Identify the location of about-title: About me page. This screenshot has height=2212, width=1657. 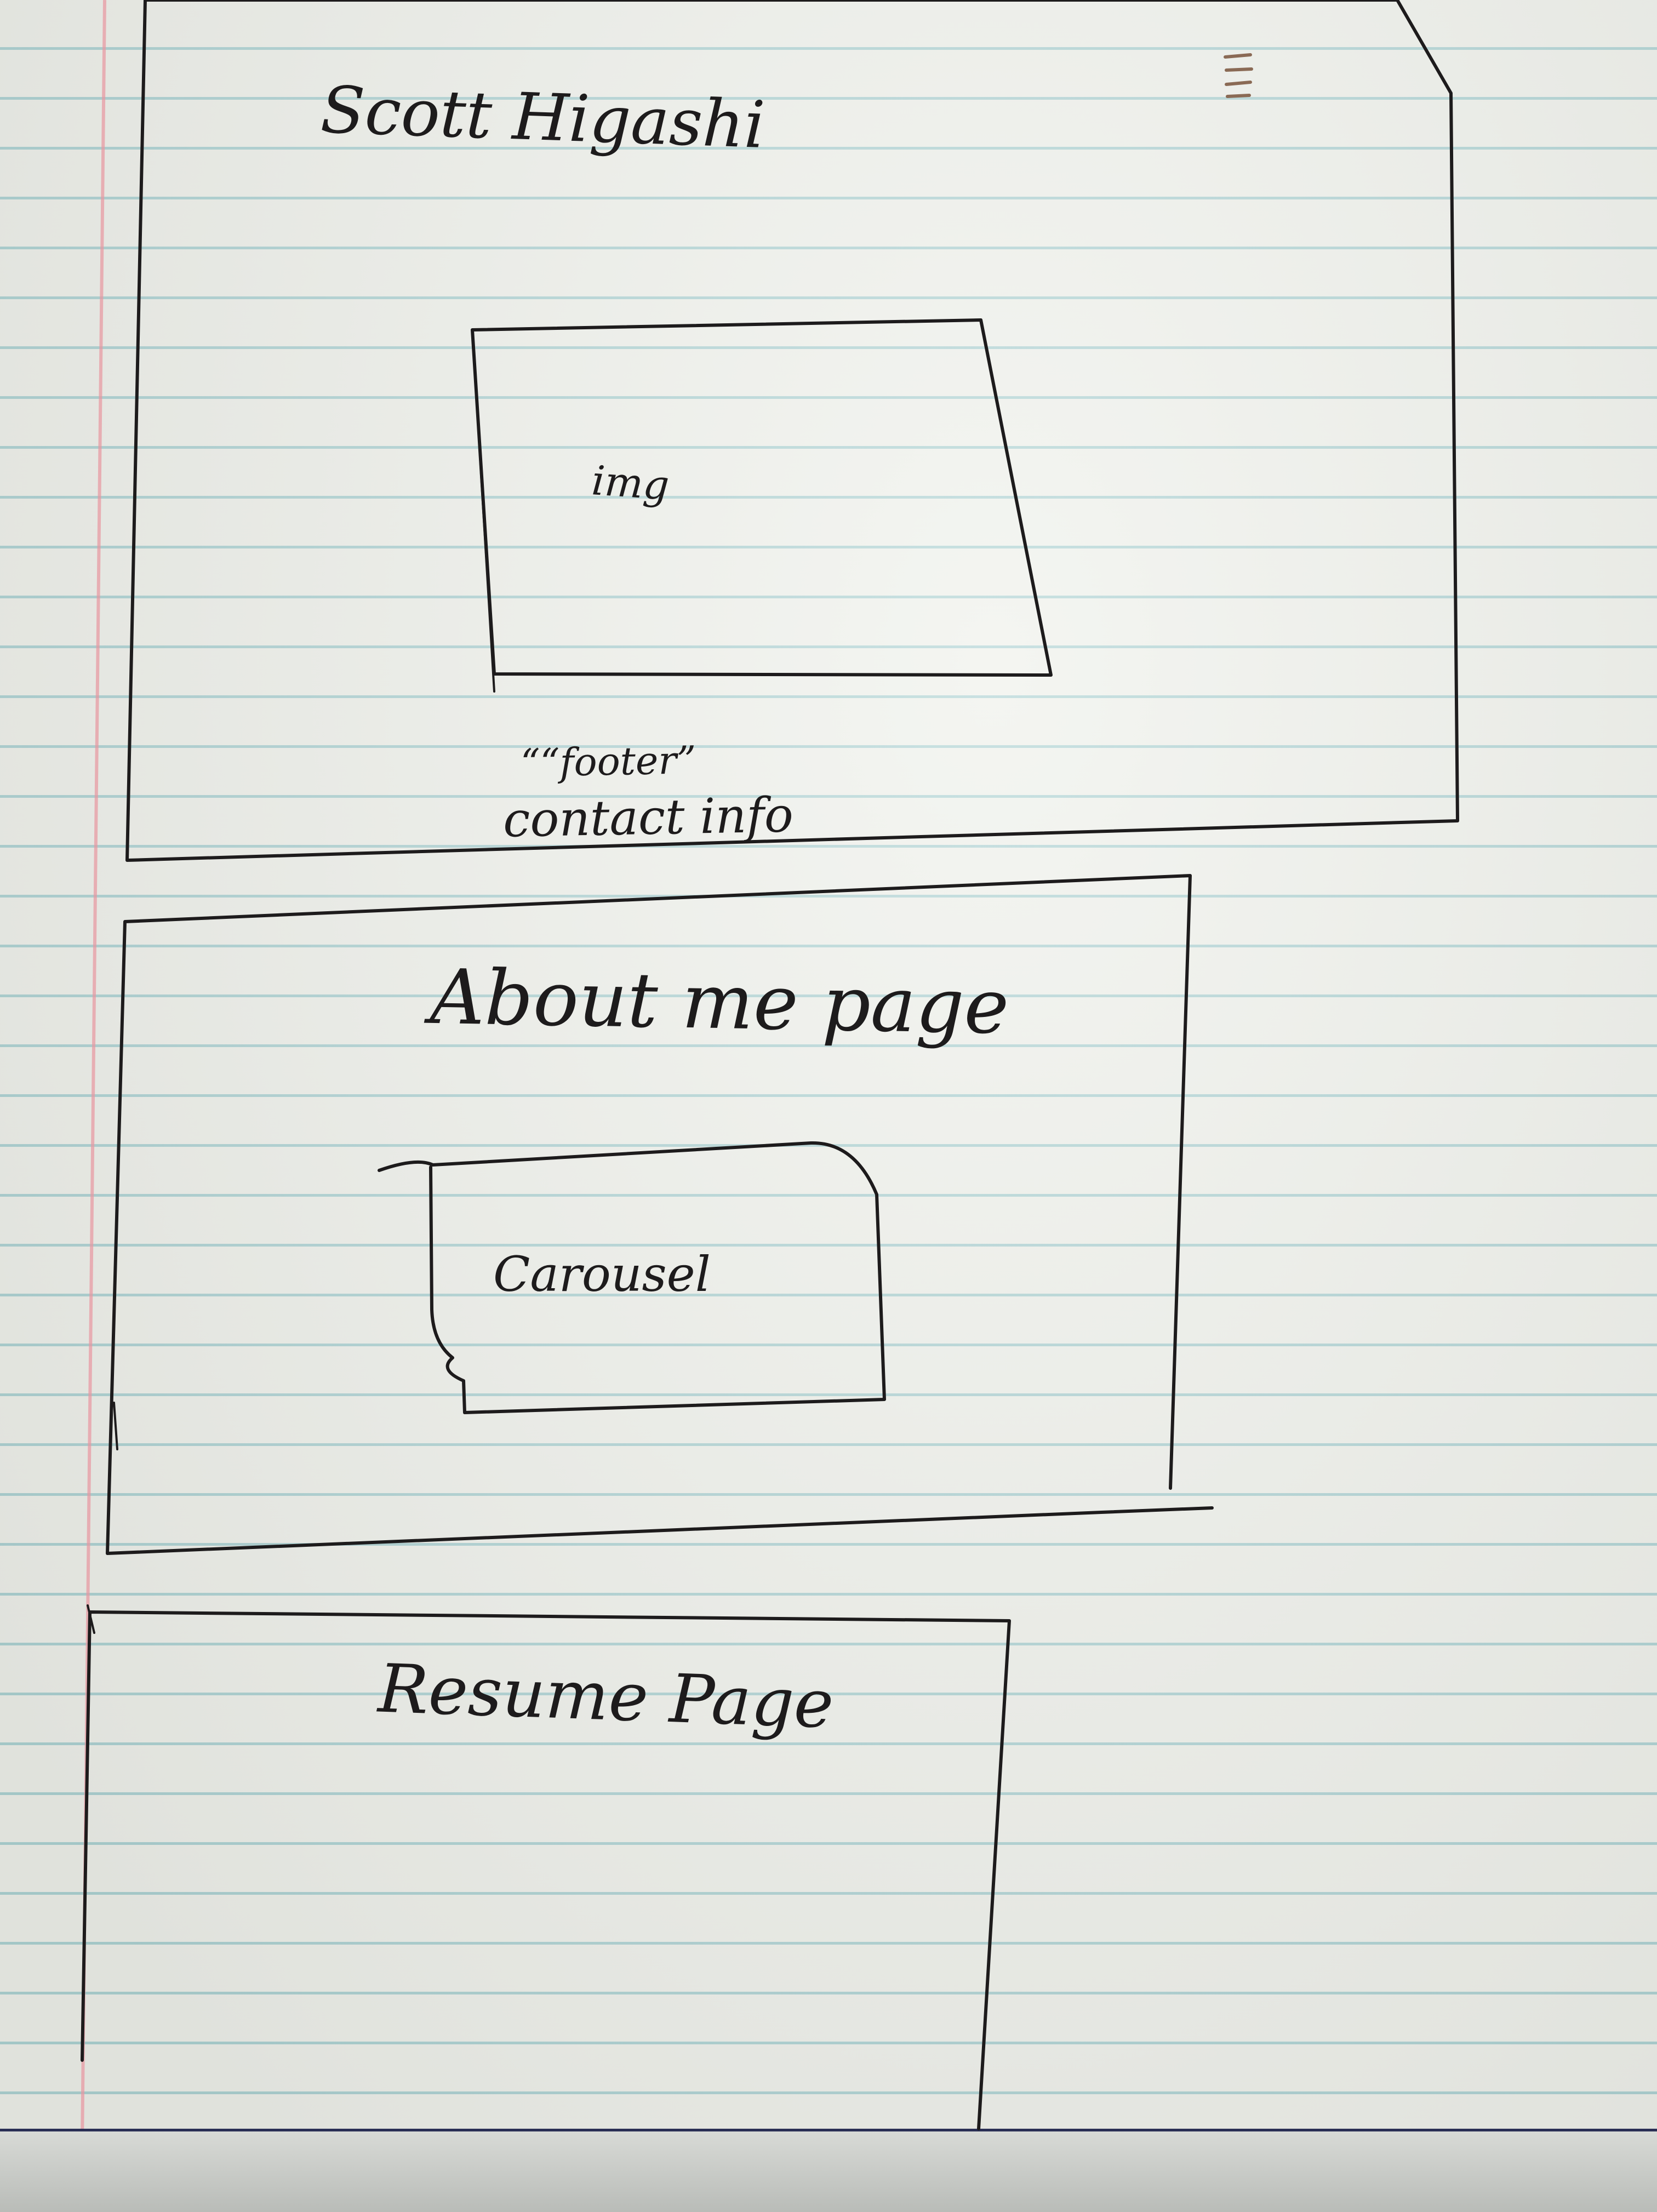
(719, 1001).